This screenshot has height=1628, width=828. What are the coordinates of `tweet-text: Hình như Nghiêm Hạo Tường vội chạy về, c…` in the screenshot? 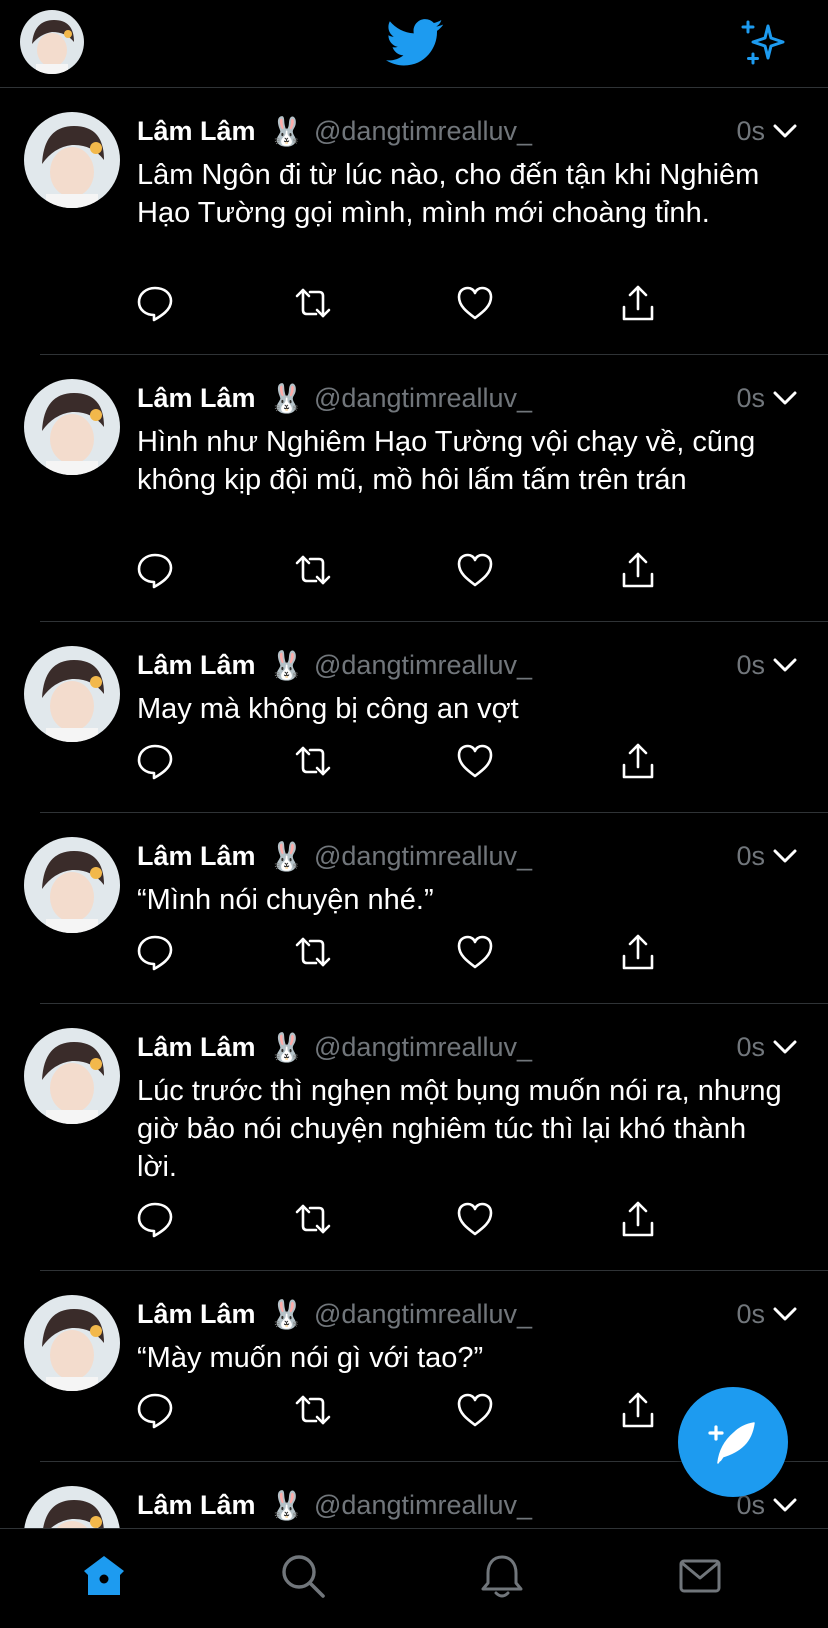 It's located at (446, 461).